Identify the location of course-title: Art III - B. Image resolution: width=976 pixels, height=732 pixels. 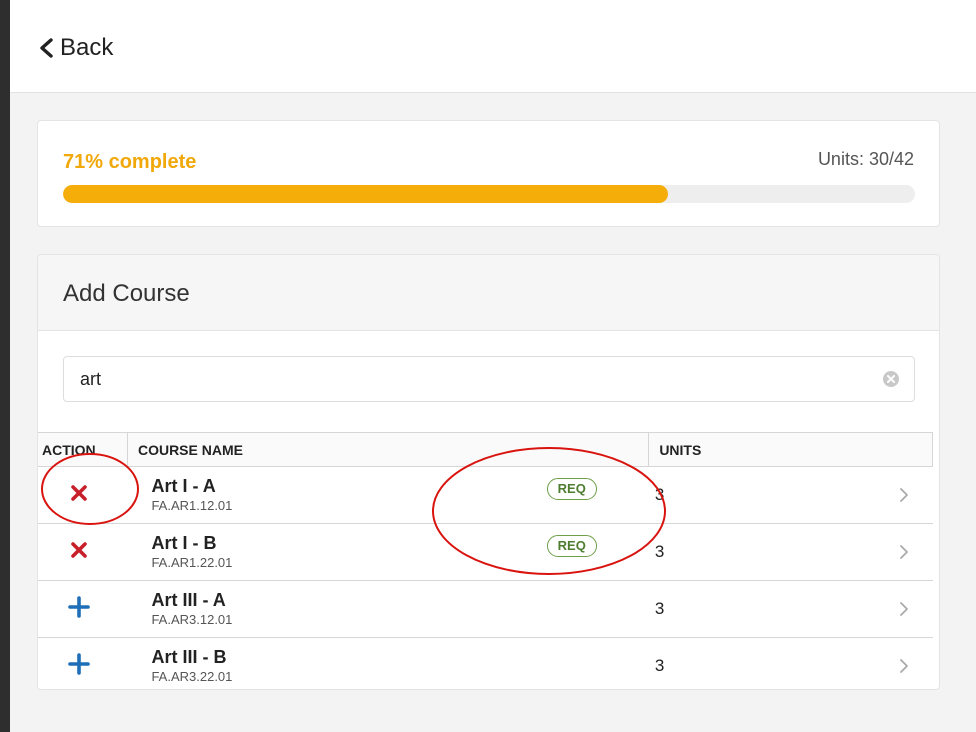
(189, 657).